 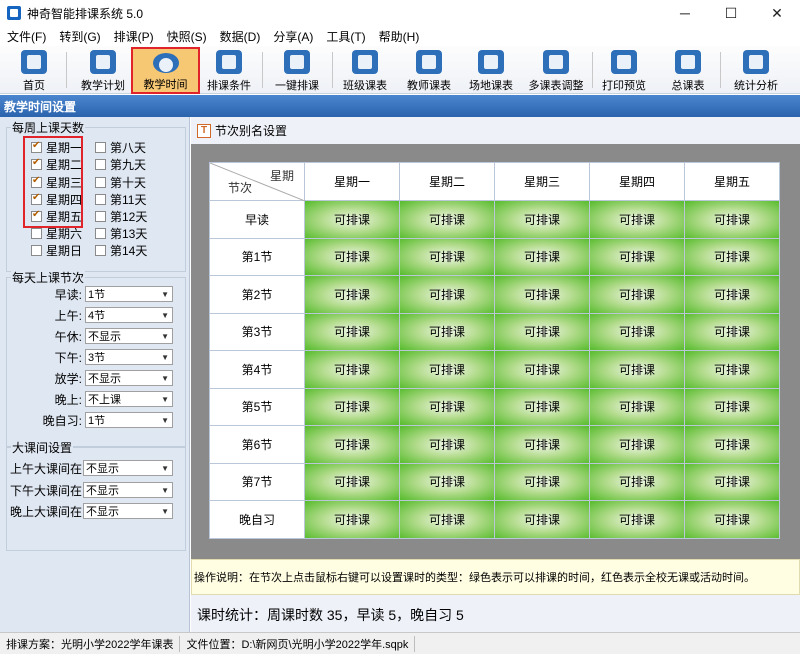 I want to click on menu-schedule: 排课(P), so click(x=133, y=36).